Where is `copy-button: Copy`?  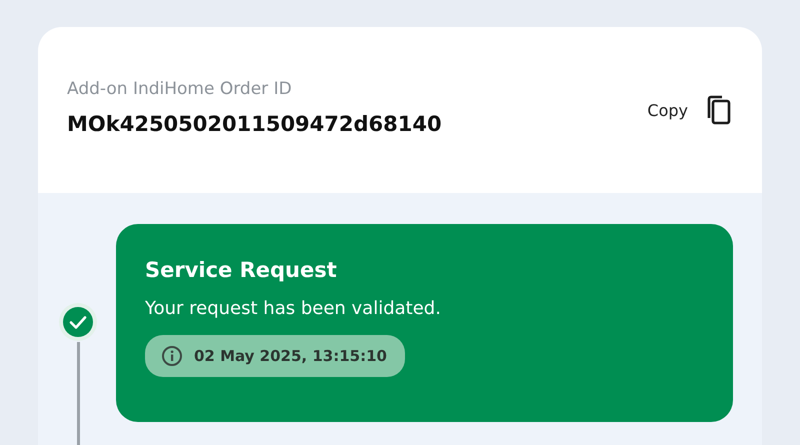 copy-button: Copy is located at coordinates (689, 110).